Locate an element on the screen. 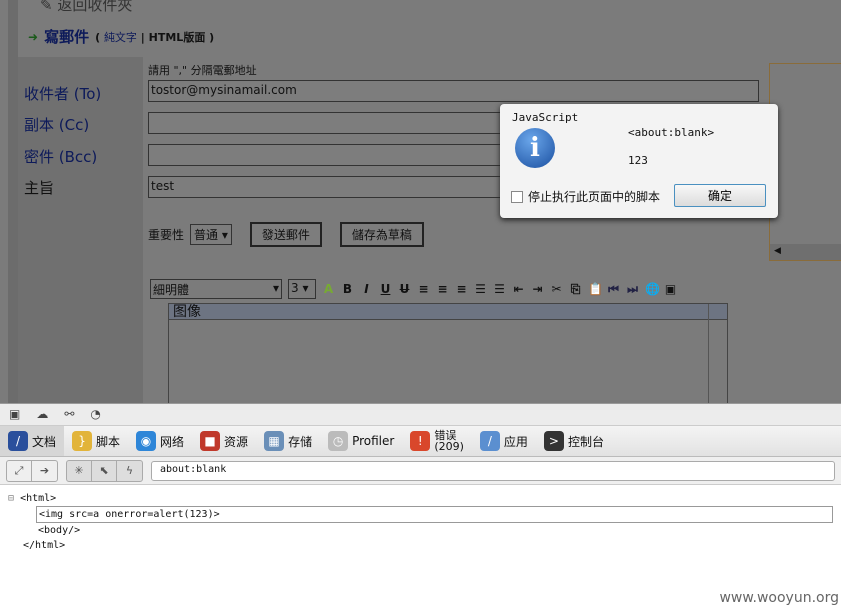  back-to-inbox-link: ✎ 返回收件夾 is located at coordinates (86, 7).